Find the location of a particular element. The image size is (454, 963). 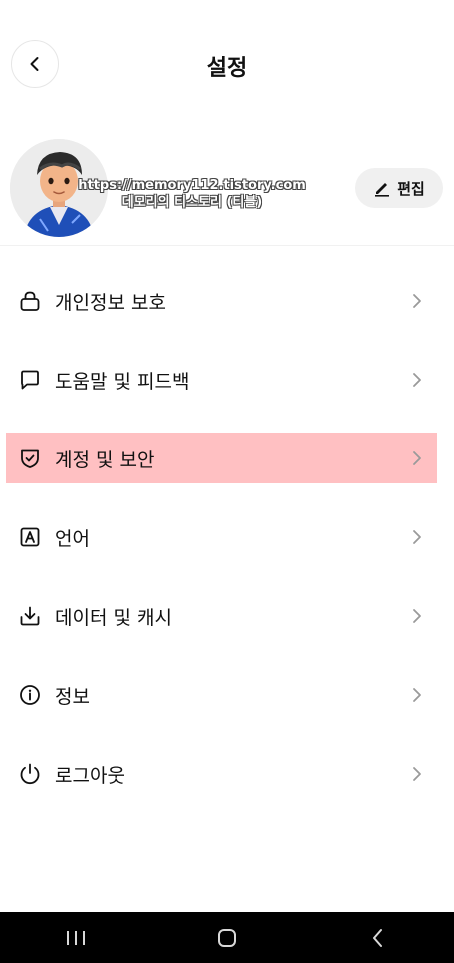

system-navigation-bar is located at coordinates (227, 937).